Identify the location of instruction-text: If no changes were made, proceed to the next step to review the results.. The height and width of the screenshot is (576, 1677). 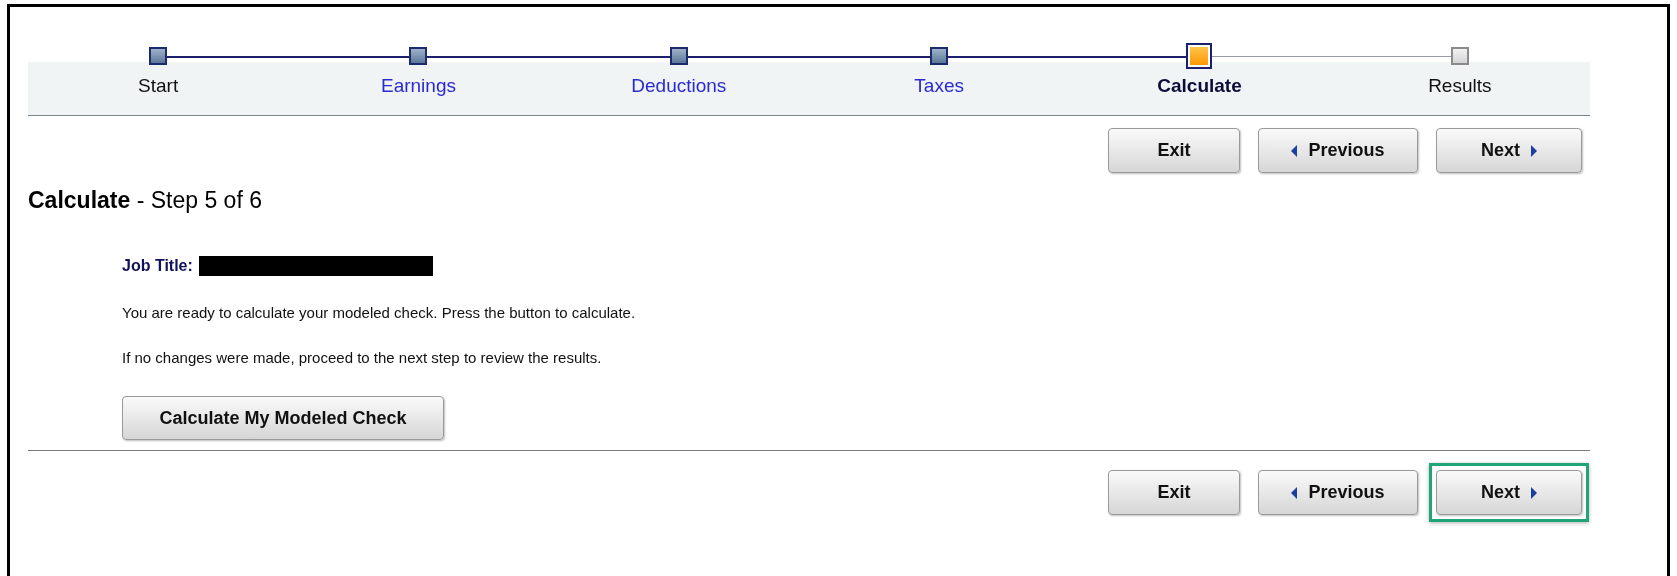
(362, 357).